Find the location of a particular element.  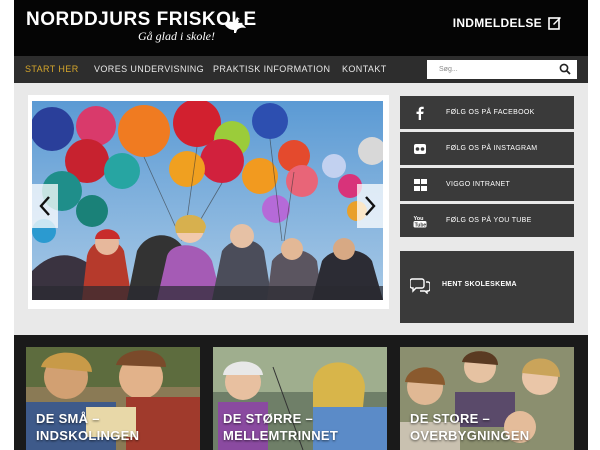

search-input is located at coordinates (489, 69).